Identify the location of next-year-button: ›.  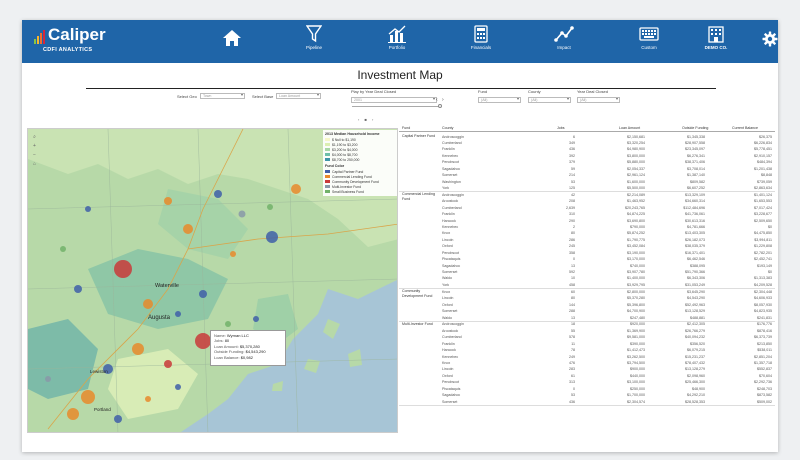
(443, 100).